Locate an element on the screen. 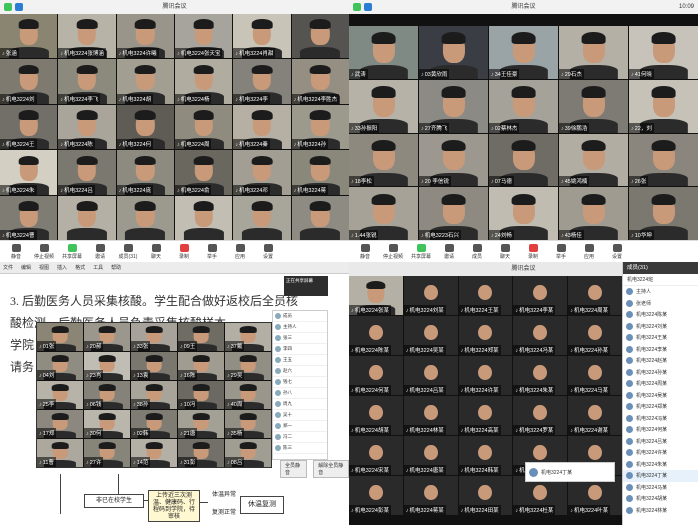 The width and height of the screenshot is (698, 525). video-tile: ♪机电3224胡 is located at coordinates (145, 81).